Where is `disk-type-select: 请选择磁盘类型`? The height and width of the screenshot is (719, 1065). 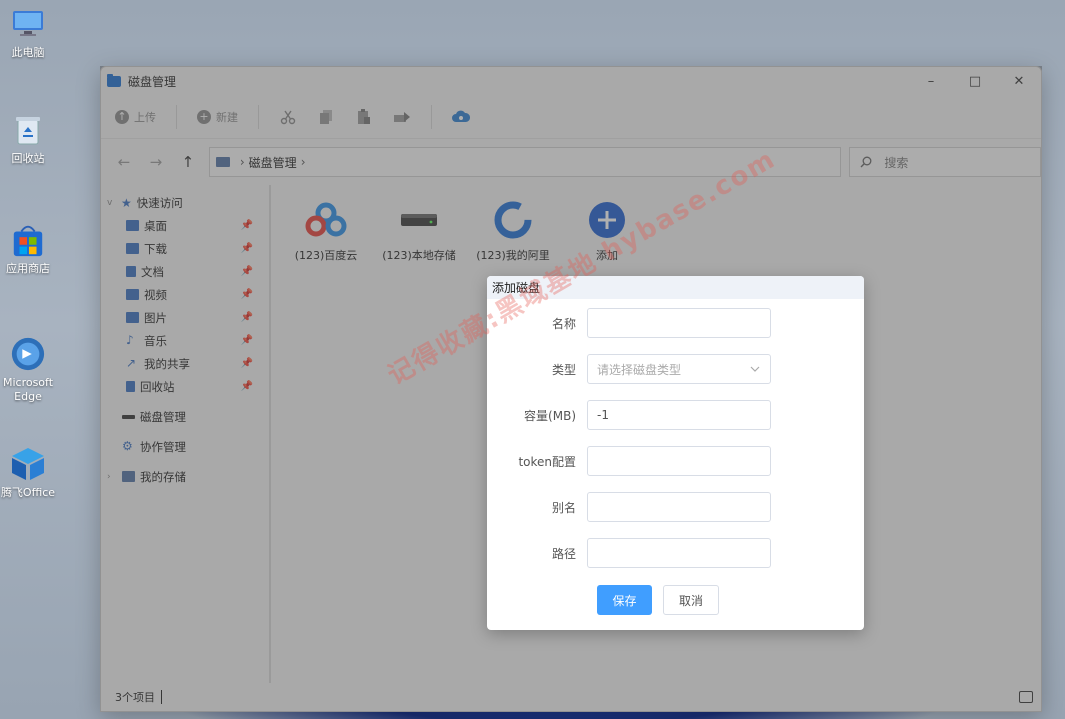 disk-type-select: 请选择磁盘类型 is located at coordinates (679, 369).